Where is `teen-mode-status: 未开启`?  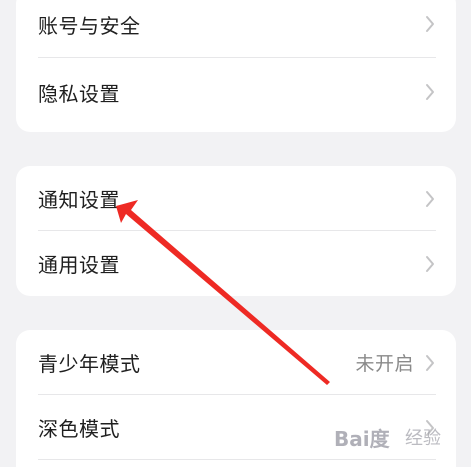 teen-mode-status: 未开启 is located at coordinates (384, 364).